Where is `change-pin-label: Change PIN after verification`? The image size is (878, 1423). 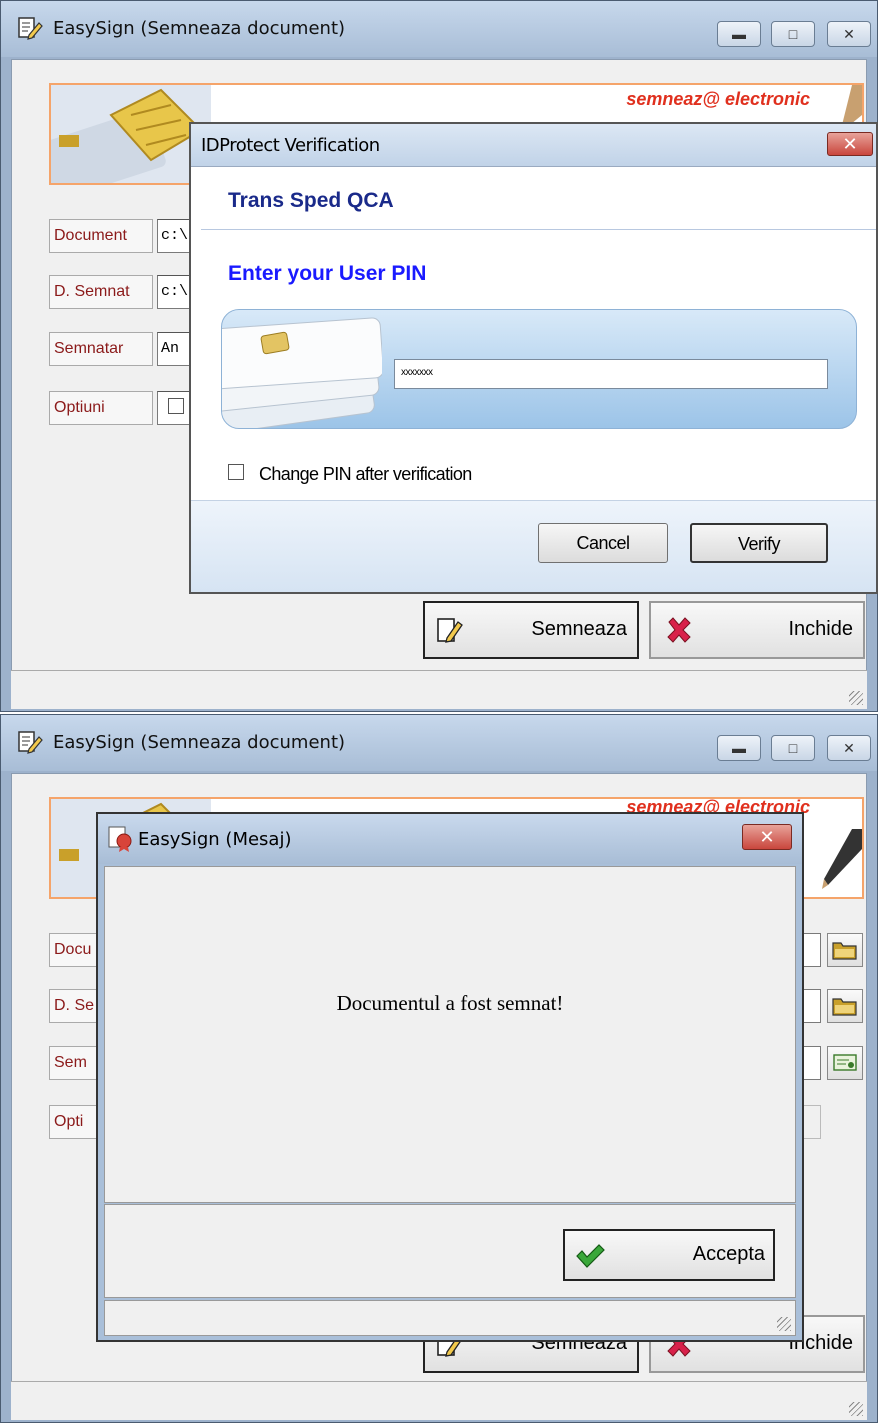 change-pin-label: Change PIN after verification is located at coordinates (365, 474).